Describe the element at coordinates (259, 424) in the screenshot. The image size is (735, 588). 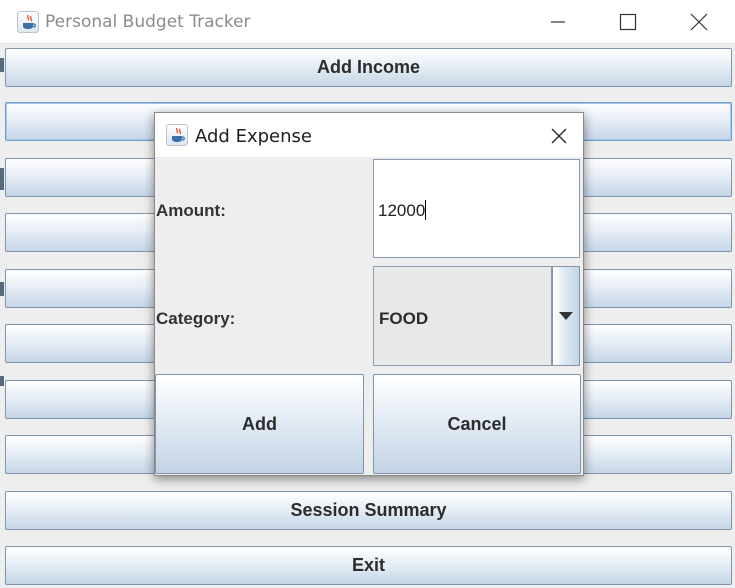
I see `add-button: Add` at that location.